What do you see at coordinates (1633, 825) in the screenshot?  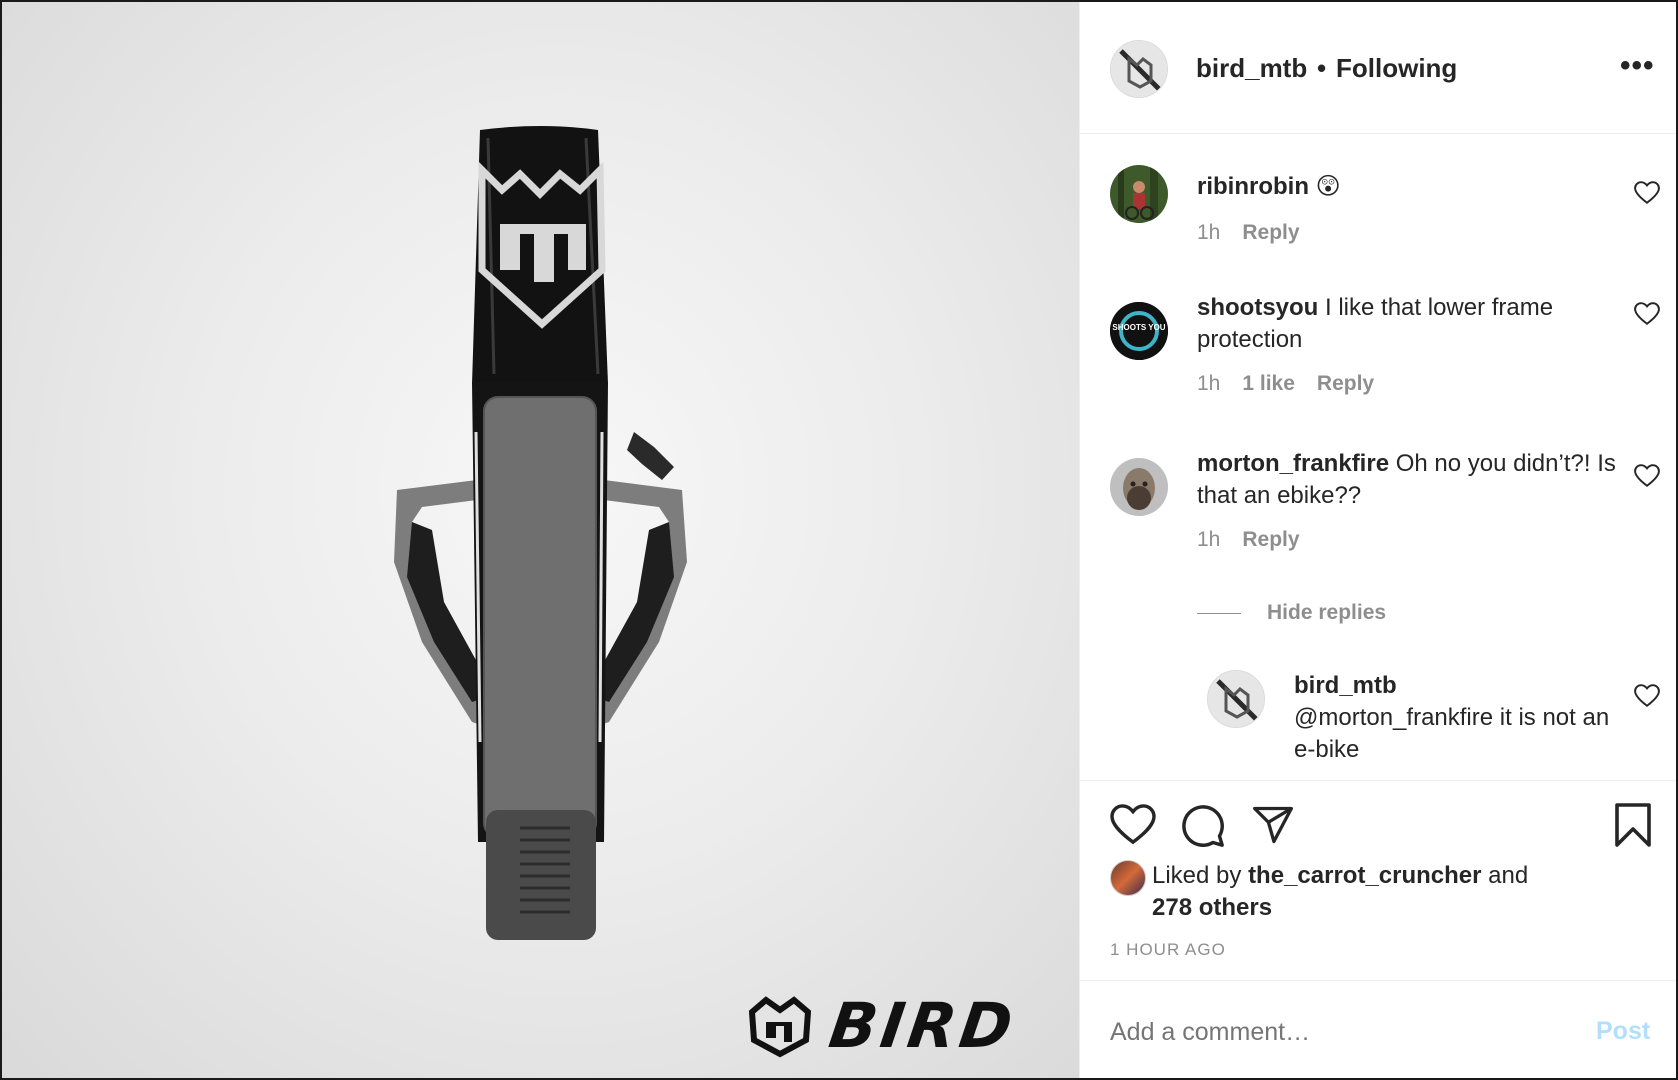 I see `save-bookmark-icon` at bounding box center [1633, 825].